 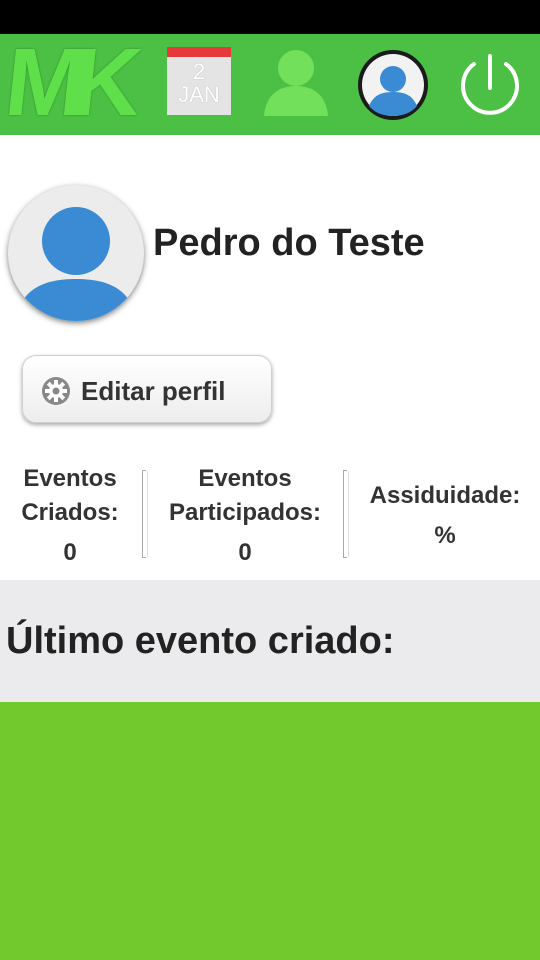 I want to click on profile-name: Pedro do Teste, so click(x=289, y=243).